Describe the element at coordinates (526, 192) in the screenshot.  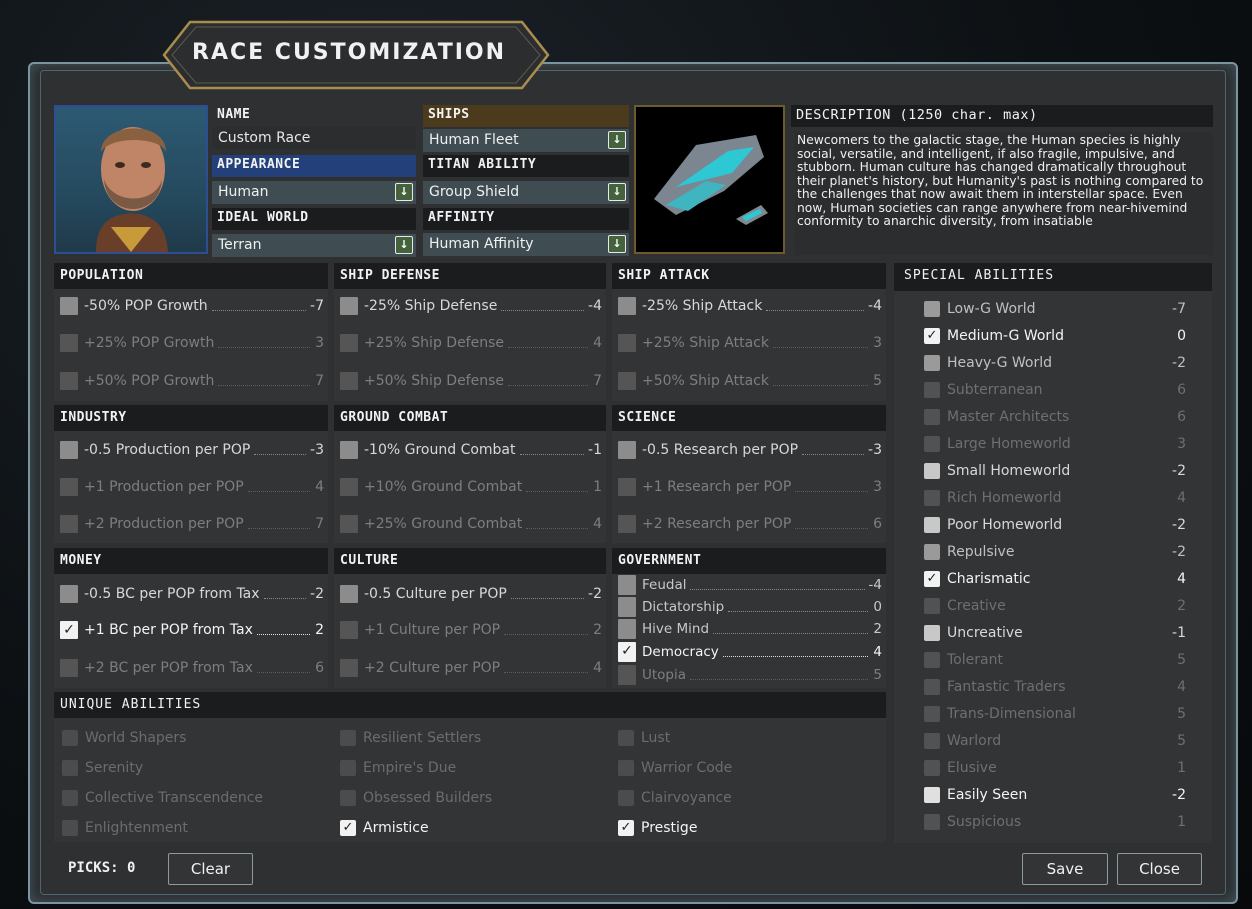
I see `titan-ability-select: Group Shield ↓` at that location.